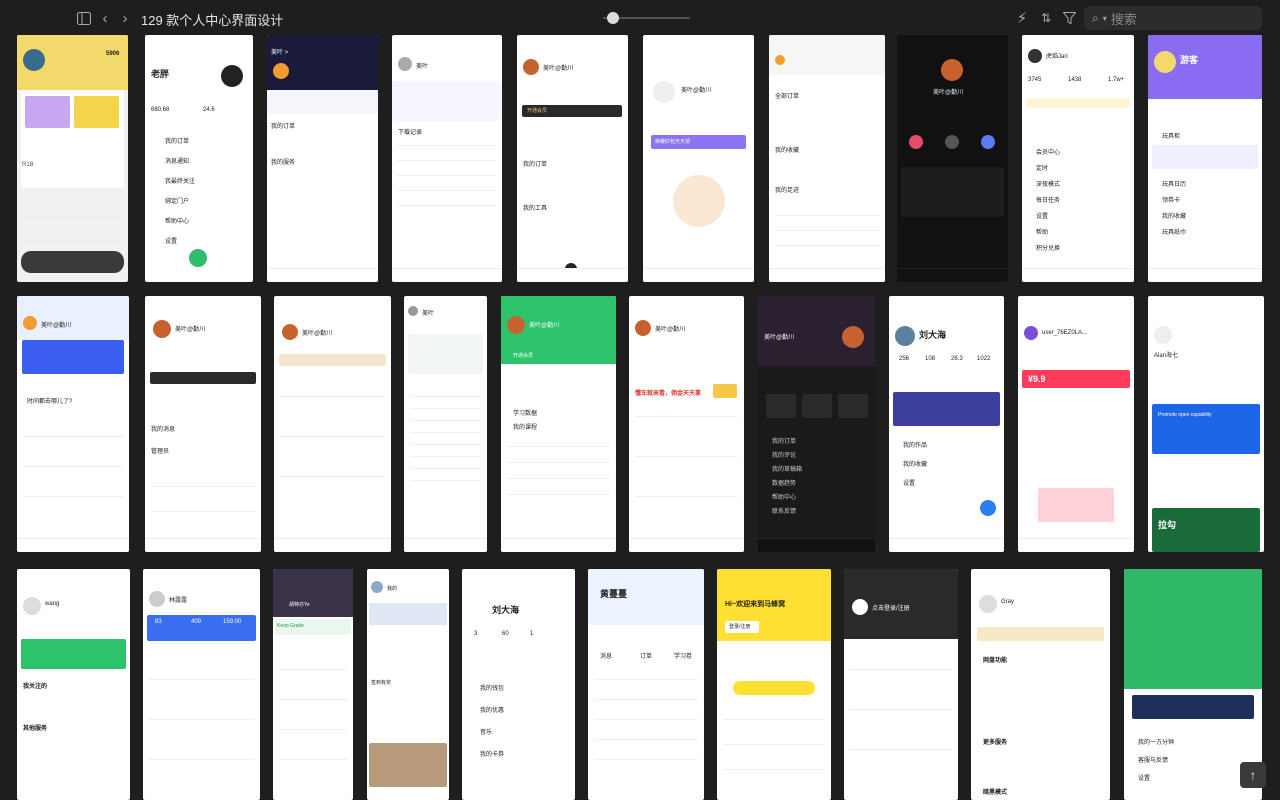 The height and width of the screenshot is (800, 1280). What do you see at coordinates (163, 430) in the screenshot?
I see `section-title: 我的消息` at bounding box center [163, 430].